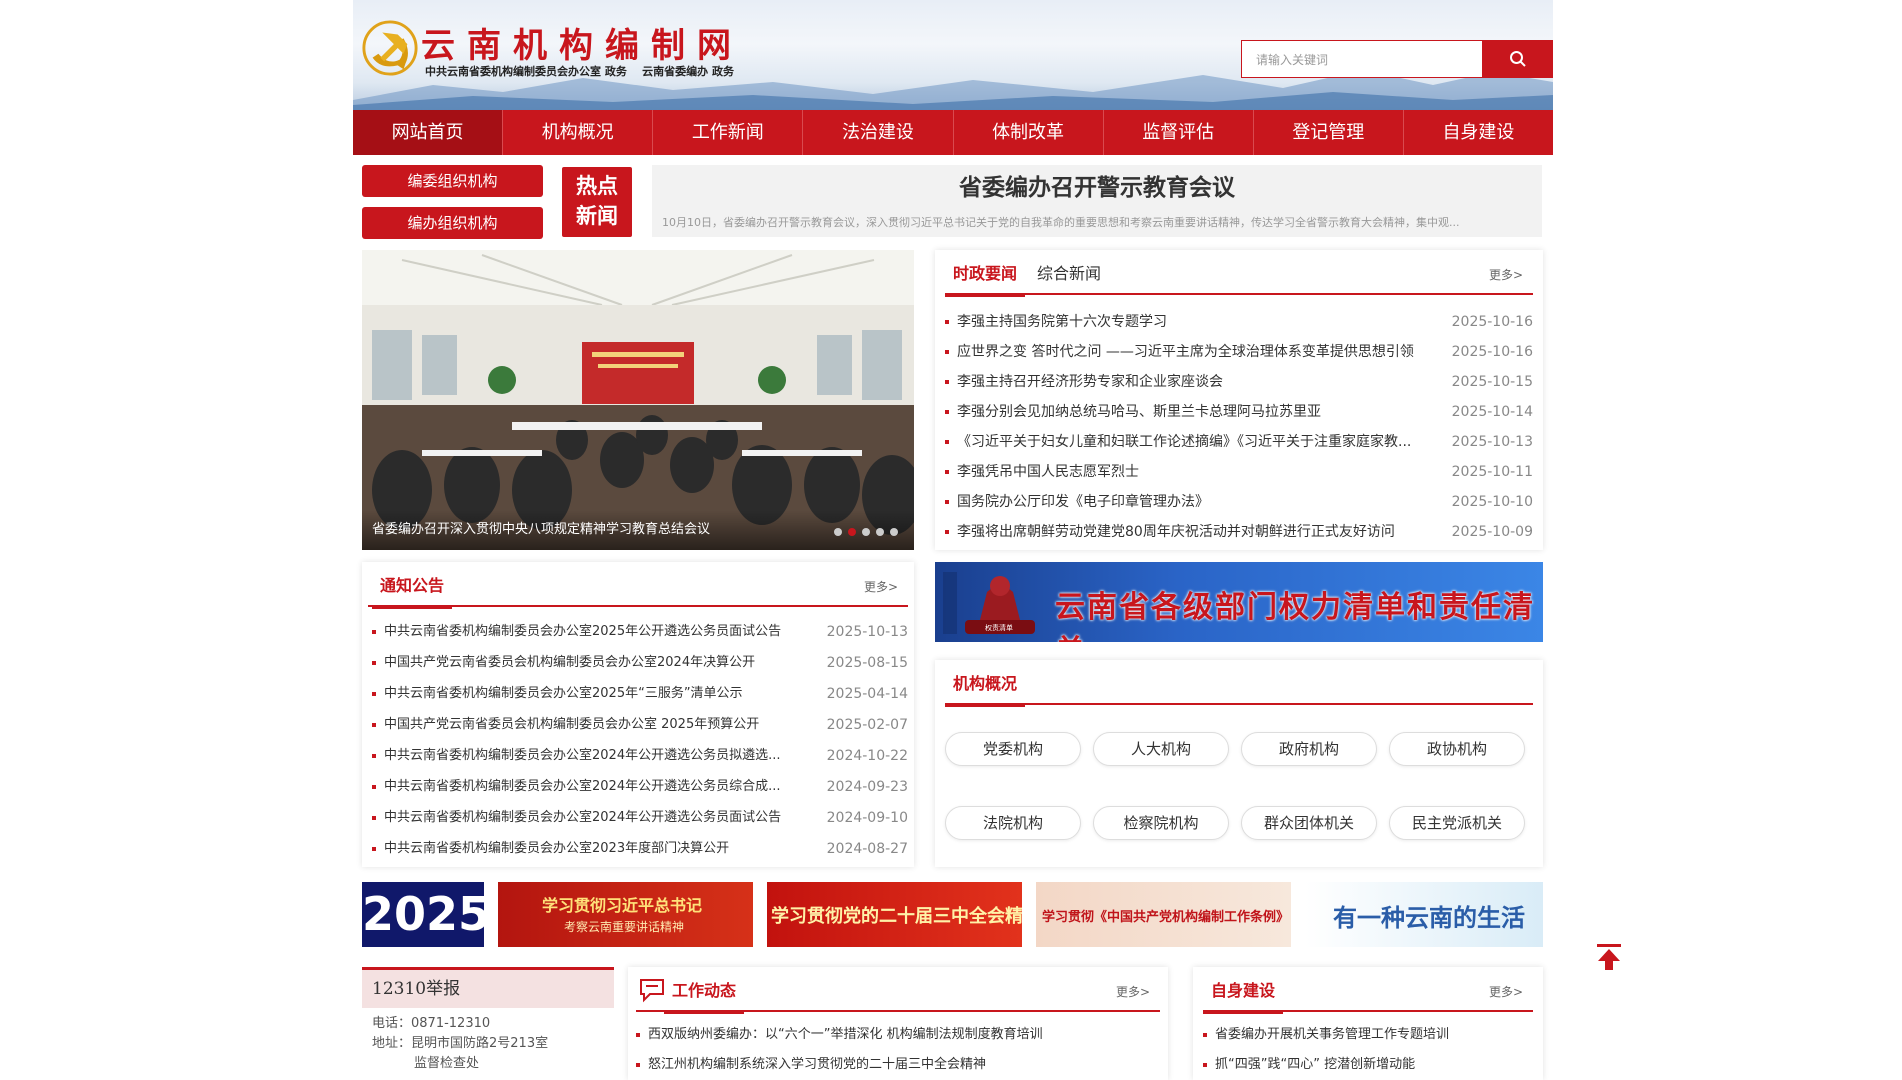  I want to click on self-title: 抓“四强”践“四心” 挖潜创新增动能, so click(1370, 1065).